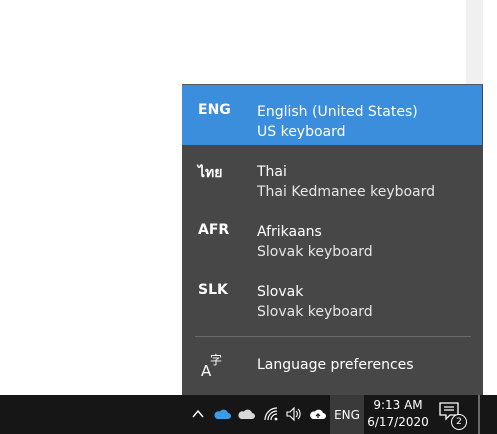  Describe the element at coordinates (213, 290) in the screenshot. I see `language-abbr: SLK` at that location.